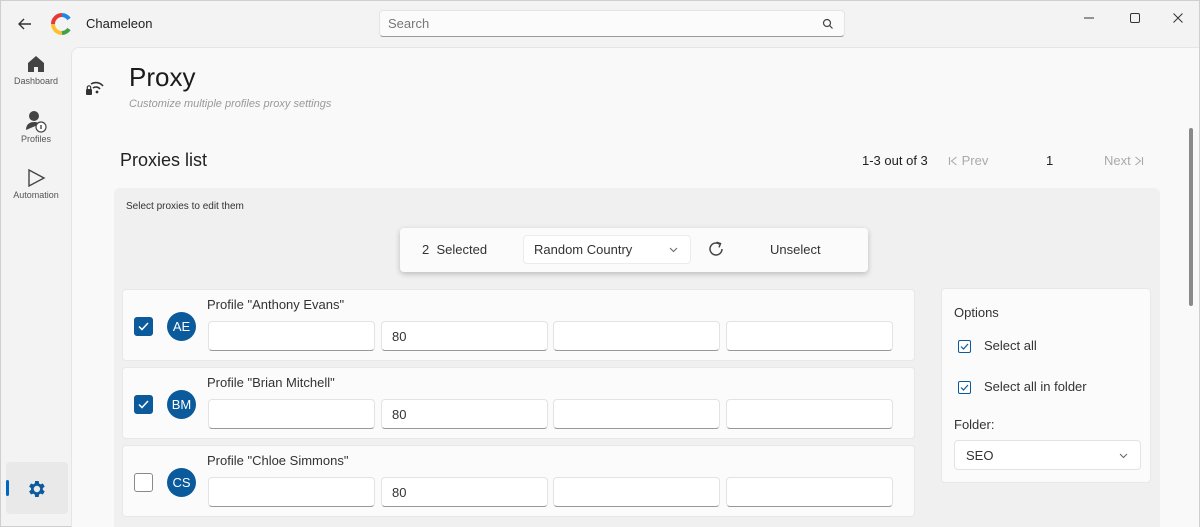  I want to click on play-icon, so click(37, 178).